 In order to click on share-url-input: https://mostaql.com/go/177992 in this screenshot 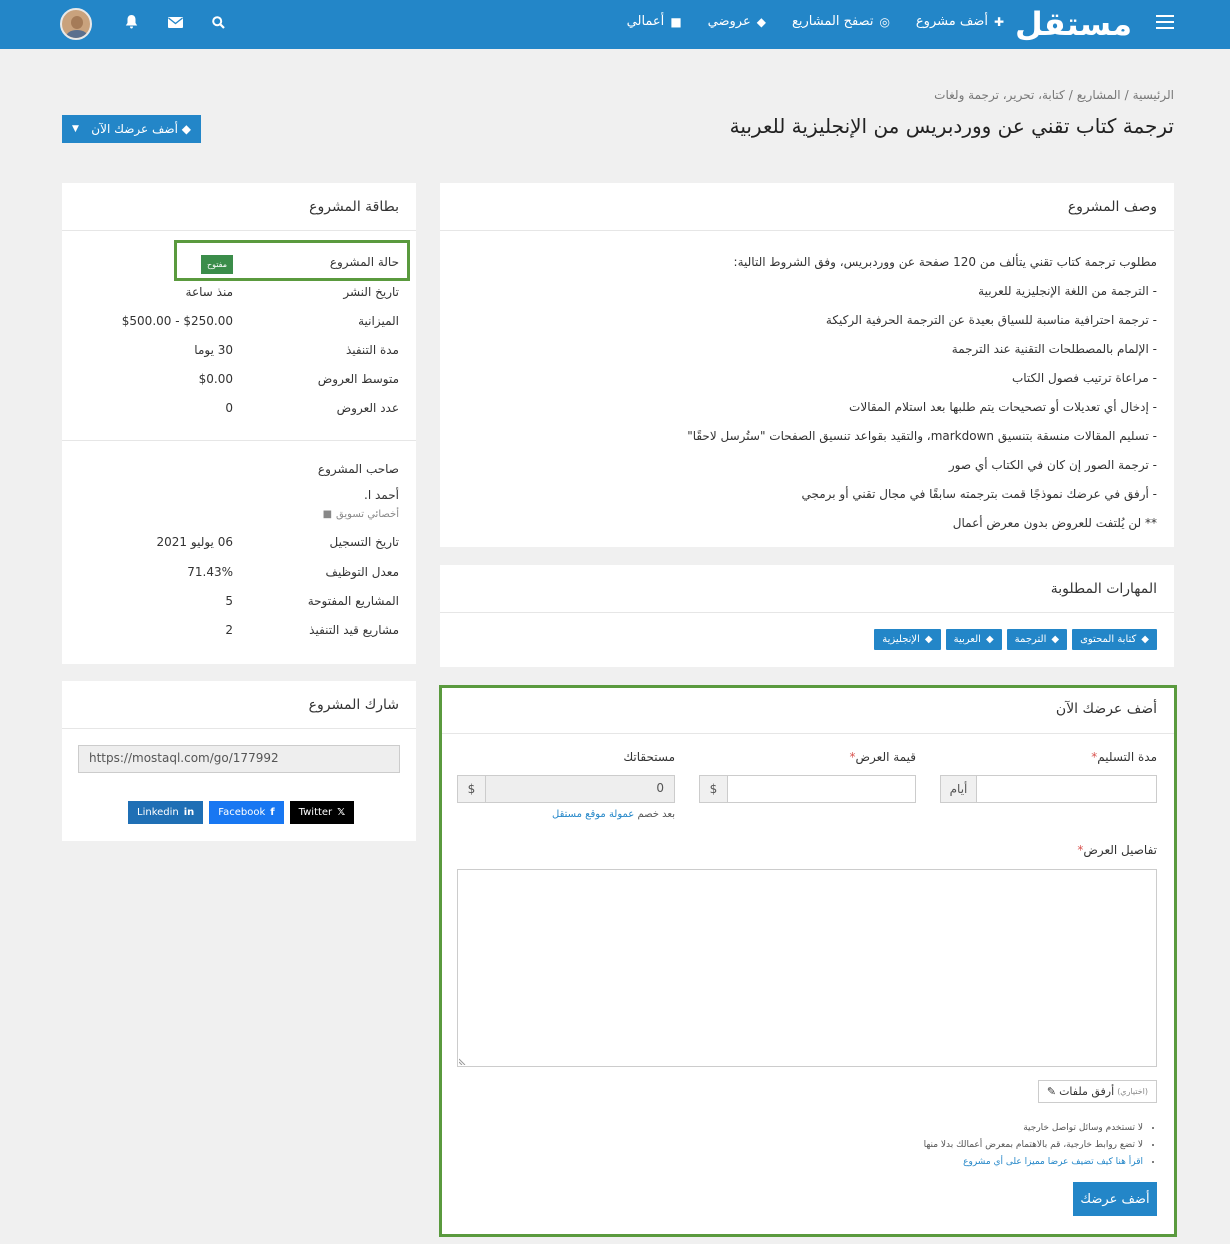, I will do `click(239, 759)`.